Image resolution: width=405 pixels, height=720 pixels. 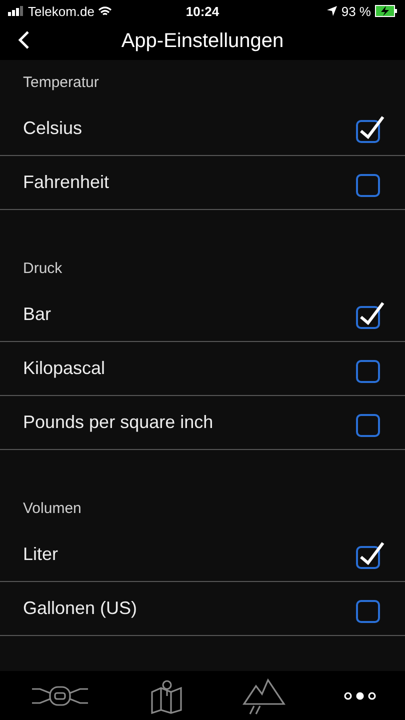 What do you see at coordinates (61, 11) in the screenshot?
I see `carrier-name: Telekom.de` at bounding box center [61, 11].